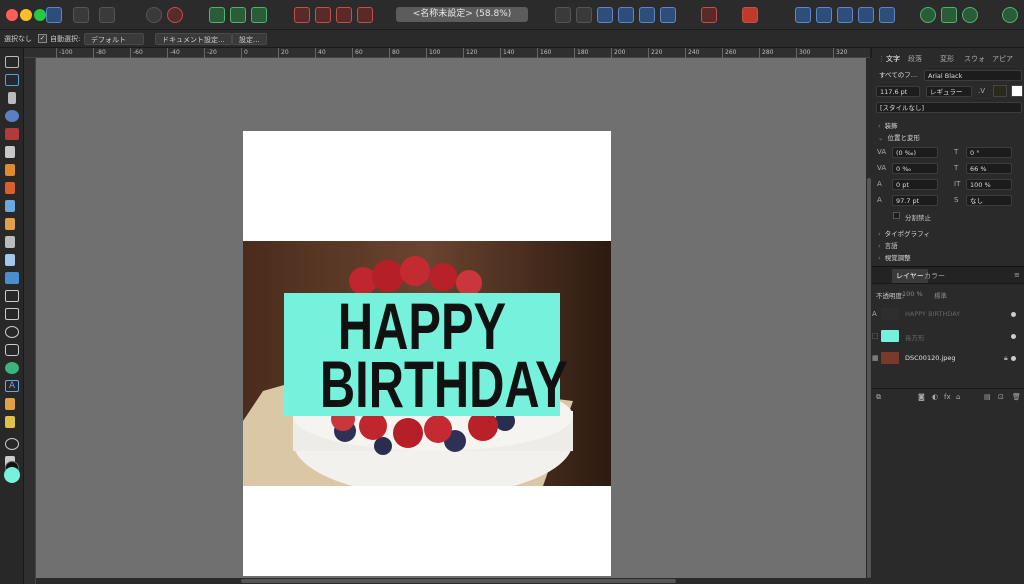  I want to click on typography-dropdown: なし, so click(989, 200).